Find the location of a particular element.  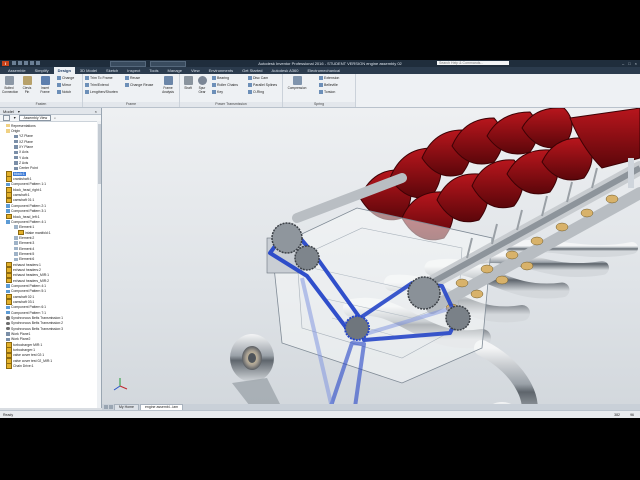

trim-extend-button: Trim/Extend is located at coordinates (97, 85).